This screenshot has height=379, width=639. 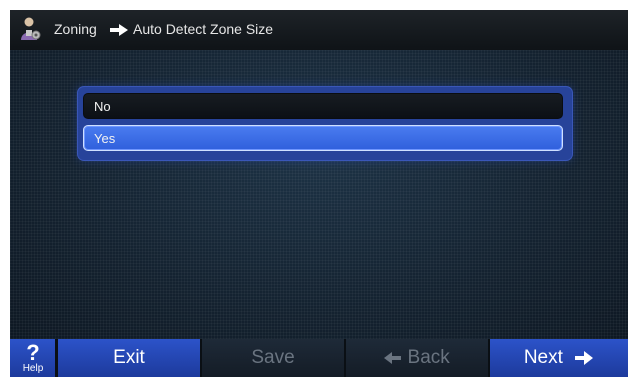 I want to click on save-button: Save, so click(x=273, y=358).